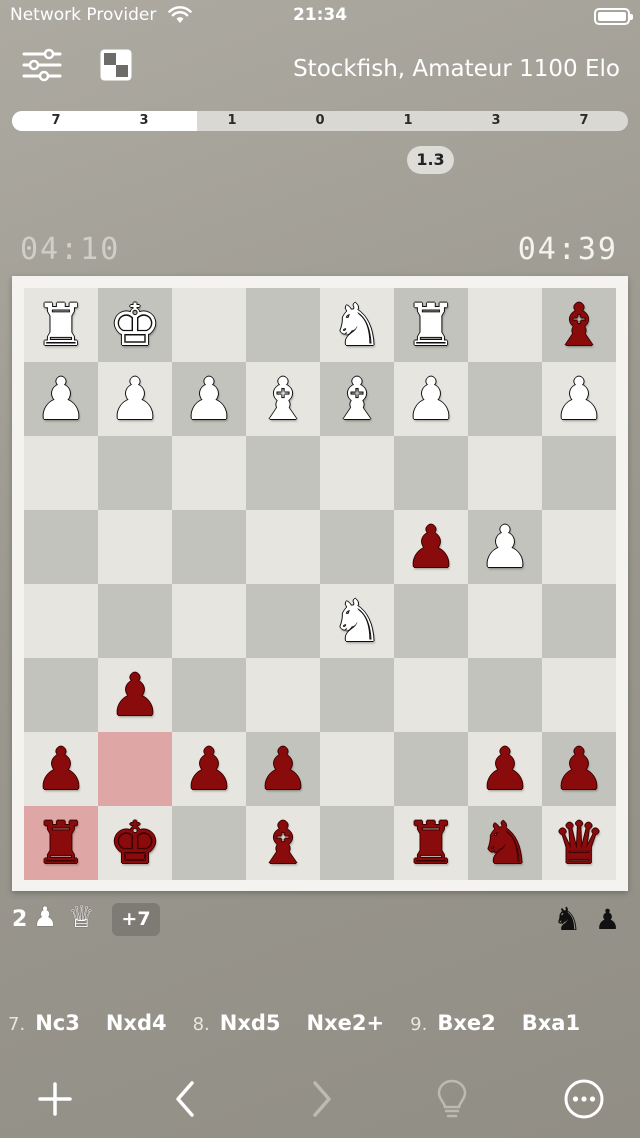  Describe the element at coordinates (579, 621) in the screenshot. I see `square-a5` at that location.